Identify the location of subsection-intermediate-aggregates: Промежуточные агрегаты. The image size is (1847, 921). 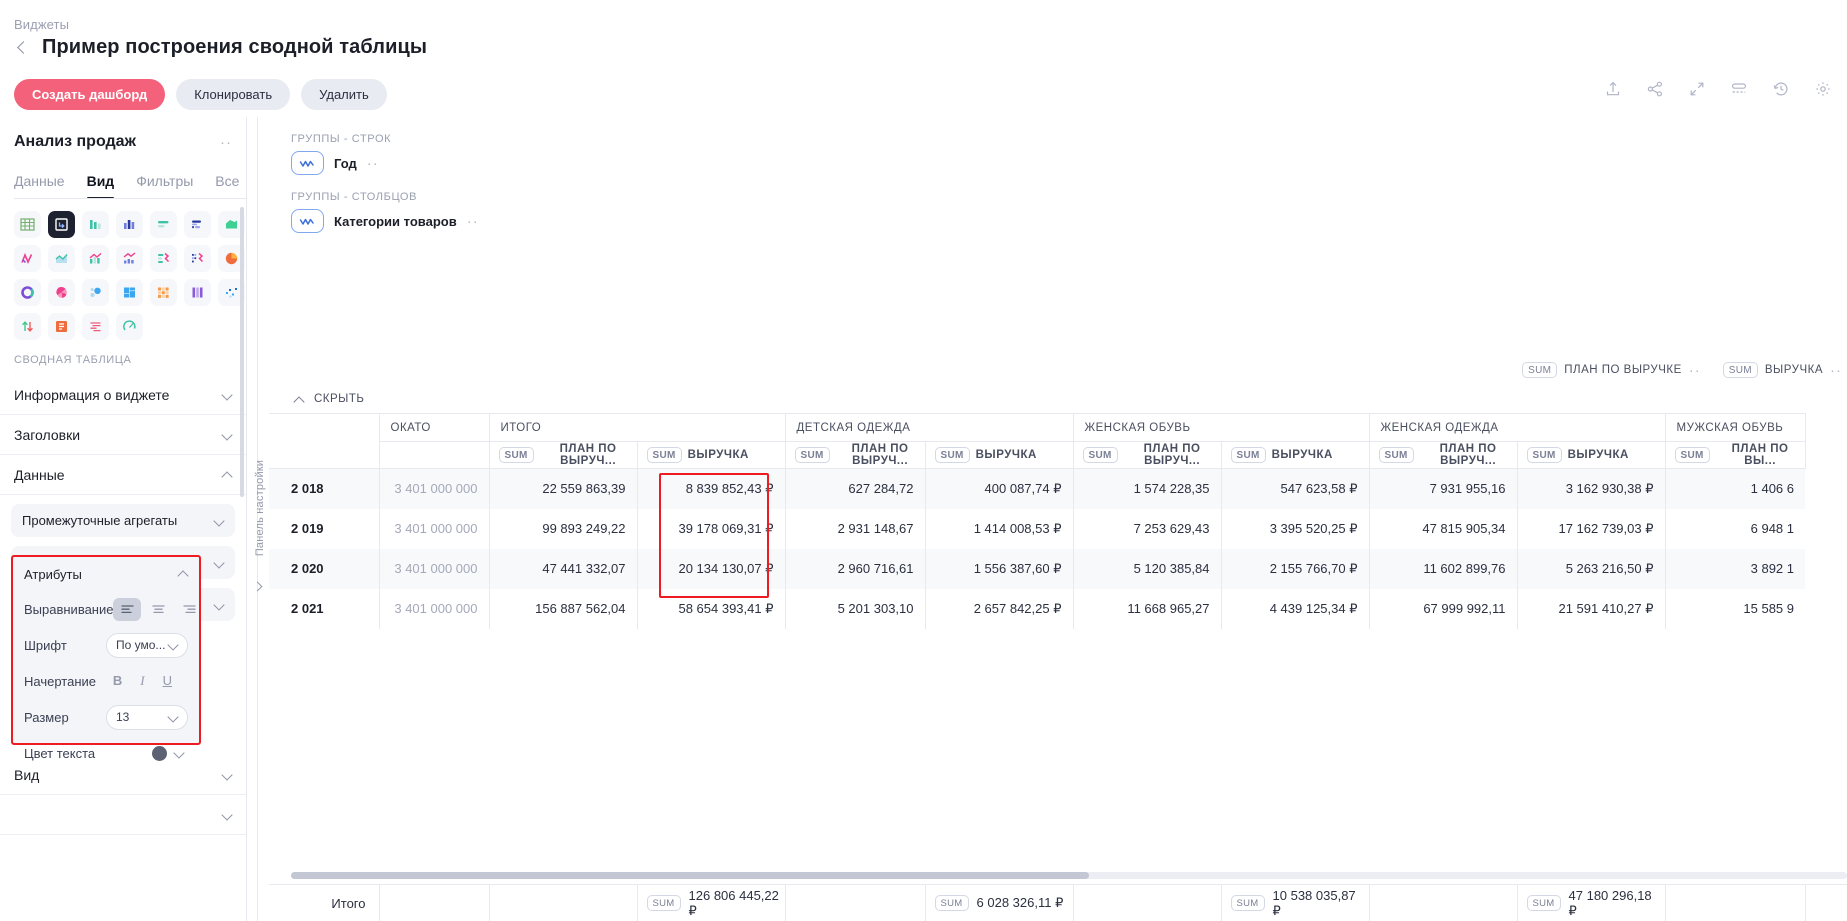
(123, 520).